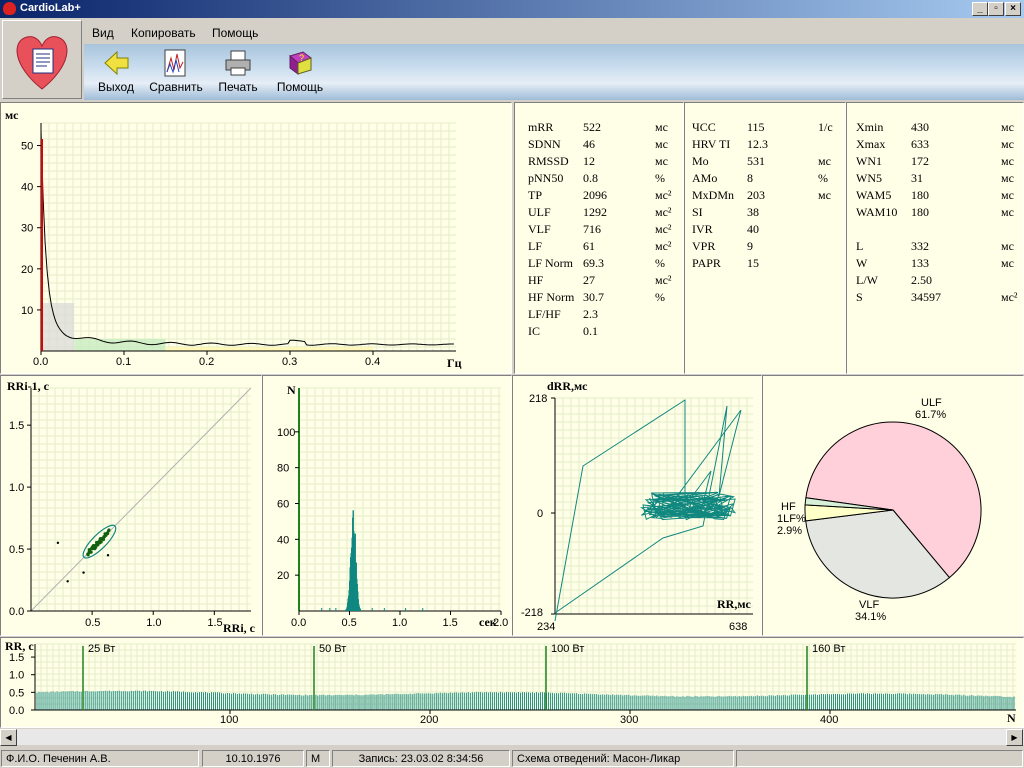 The image size is (1024, 768). Describe the element at coordinates (123, 362) in the screenshot. I see `spectrum-xtick-label: 0.1` at that location.